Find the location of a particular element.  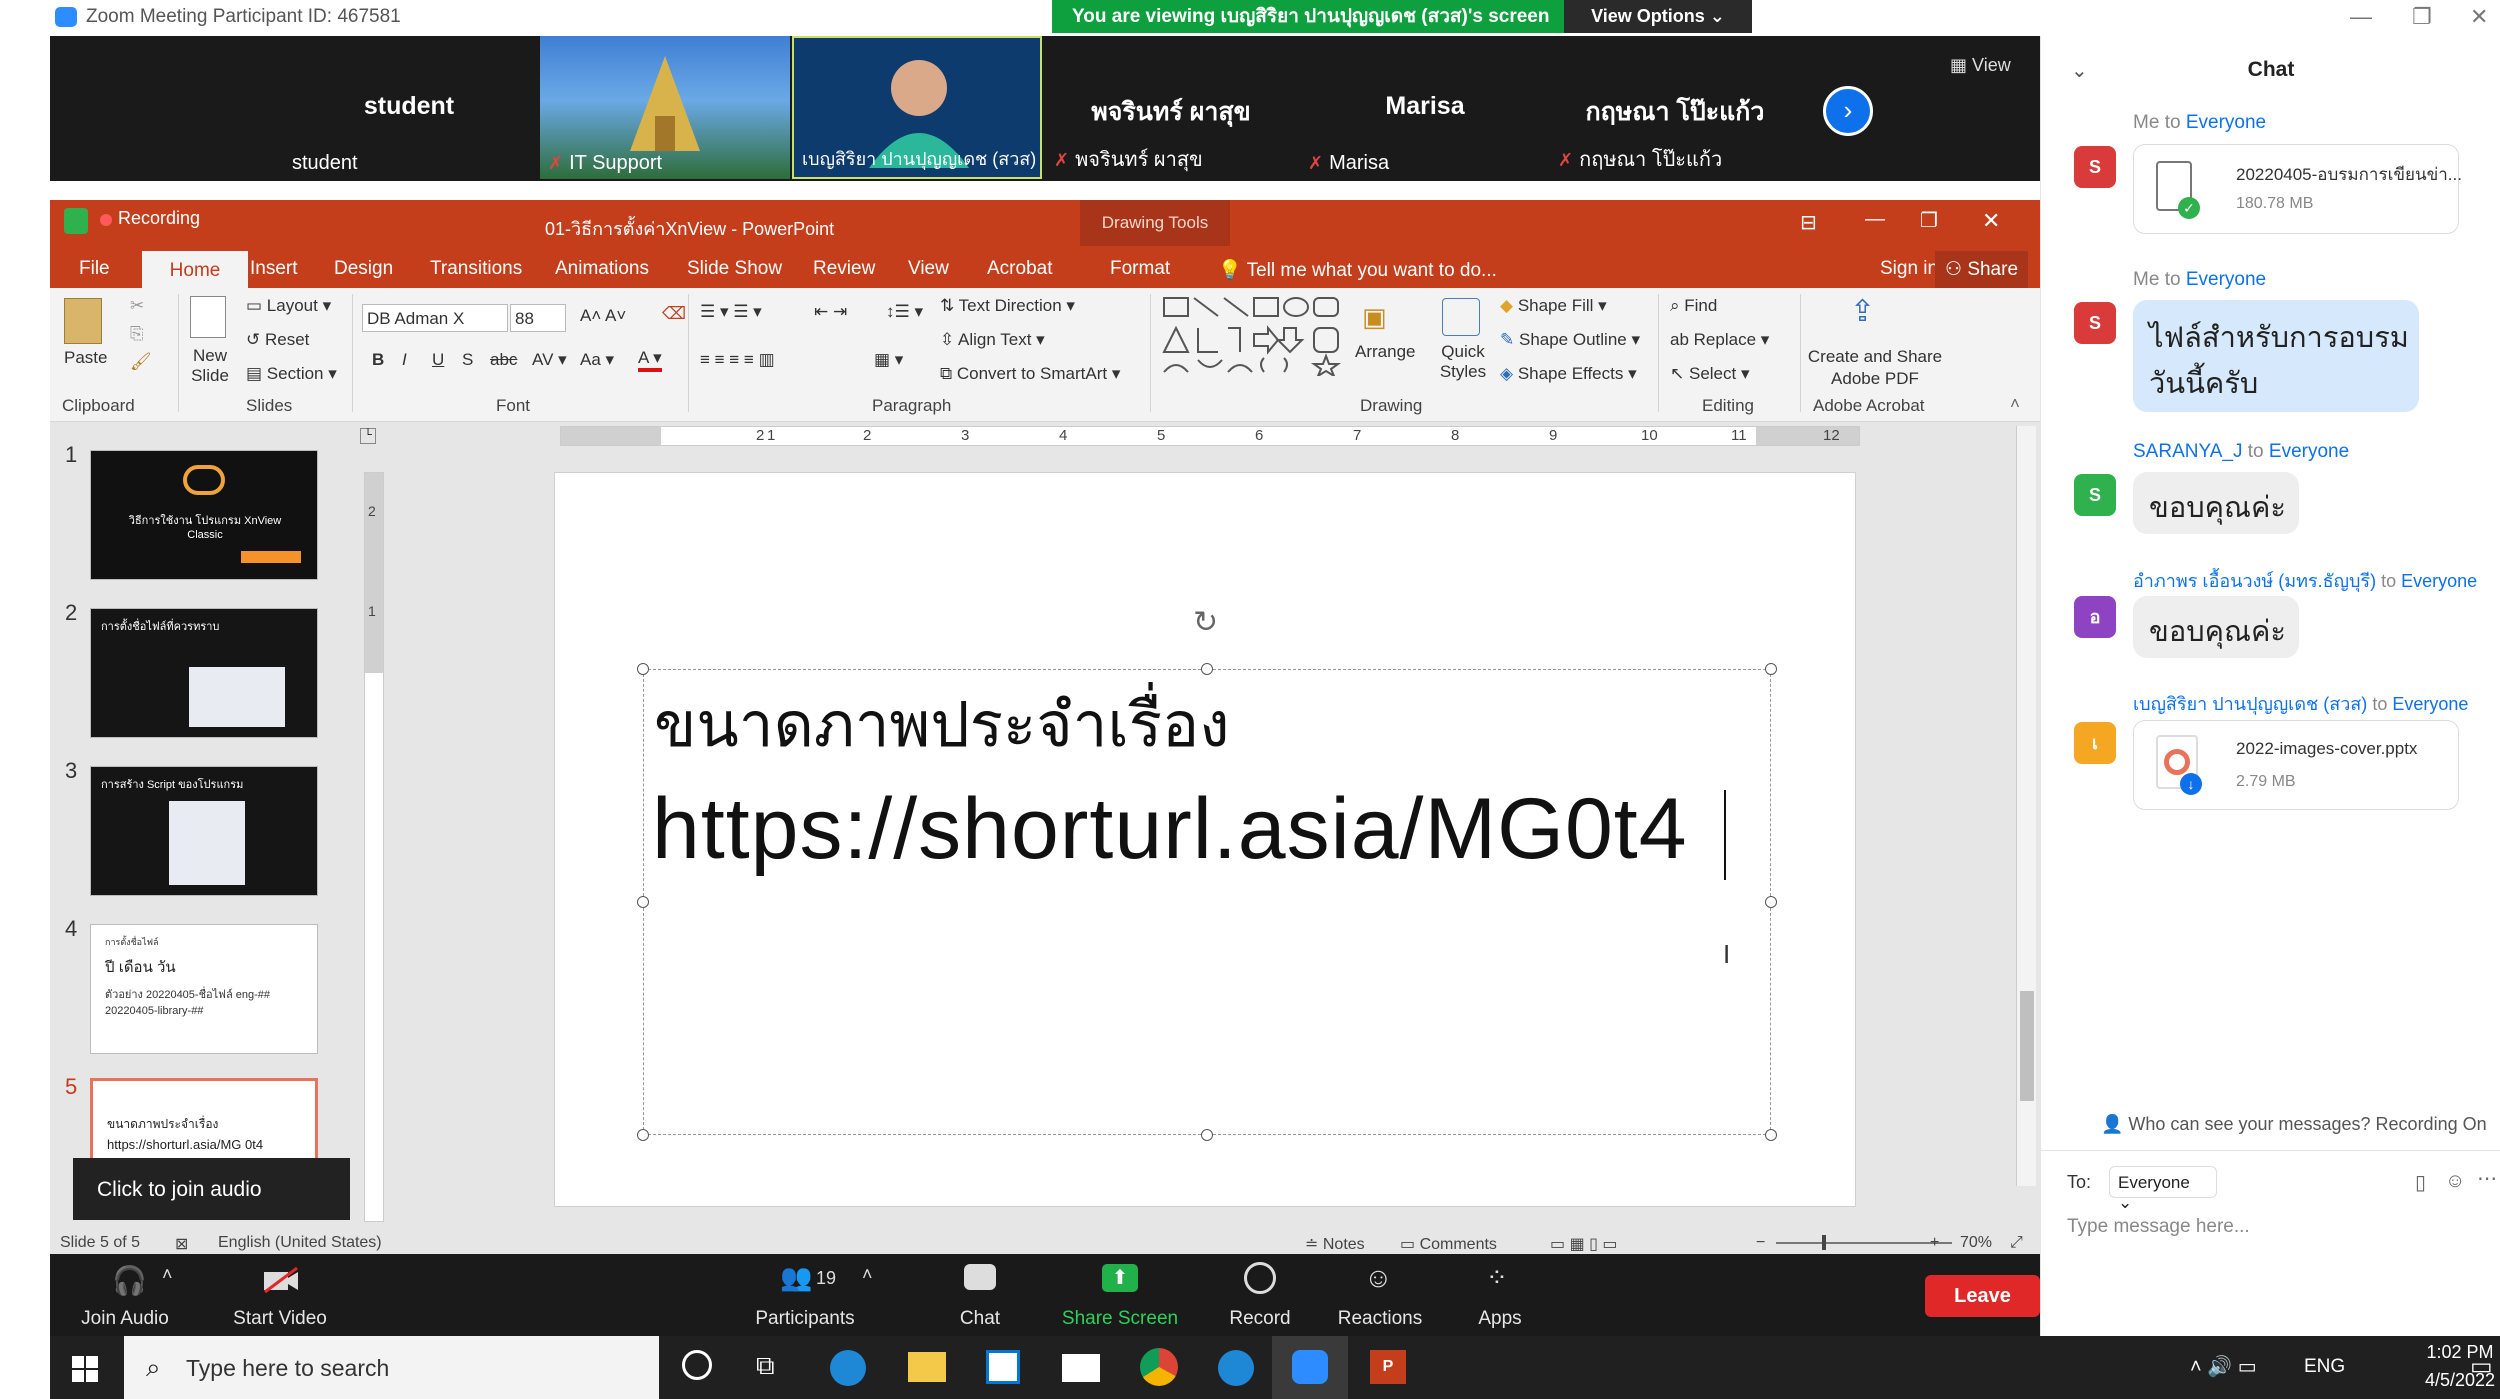

text-direction-button: ⇅ Text Direction ▾ is located at coordinates (1007, 306).